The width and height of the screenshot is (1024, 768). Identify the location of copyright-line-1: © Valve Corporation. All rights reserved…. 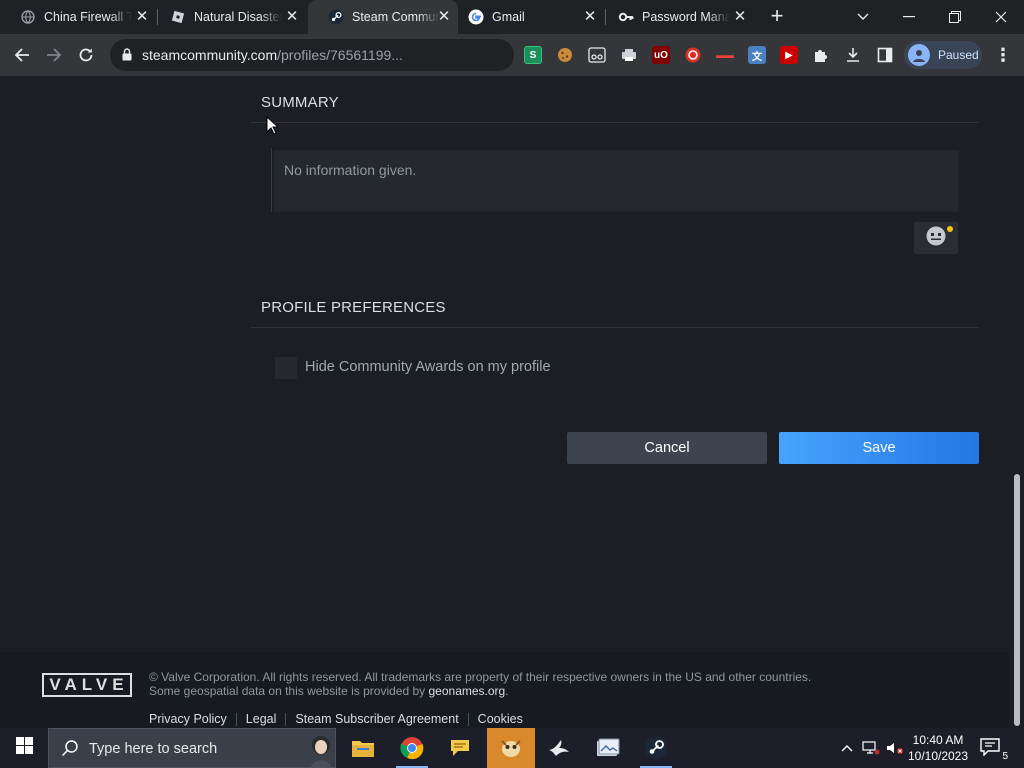
(480, 677).